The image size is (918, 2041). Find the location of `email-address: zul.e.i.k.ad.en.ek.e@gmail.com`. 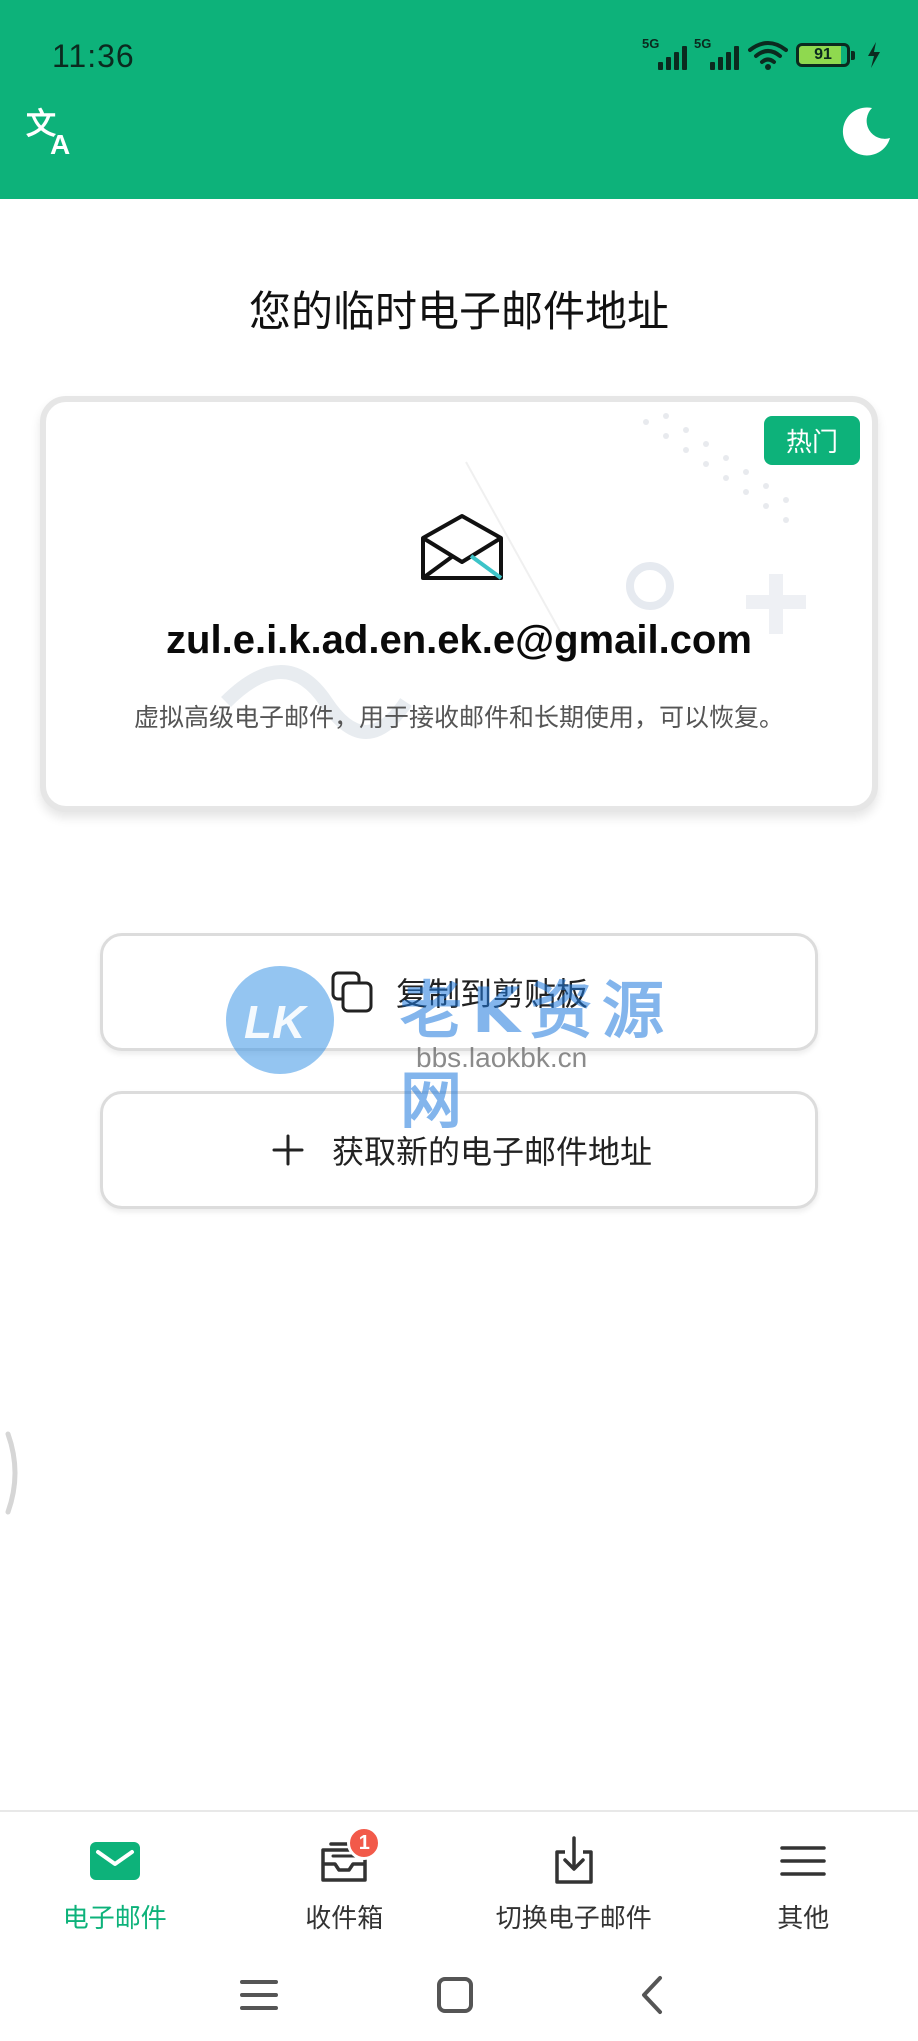

email-address: zul.e.i.k.ad.en.ek.e@gmail.com is located at coordinates (459, 640).